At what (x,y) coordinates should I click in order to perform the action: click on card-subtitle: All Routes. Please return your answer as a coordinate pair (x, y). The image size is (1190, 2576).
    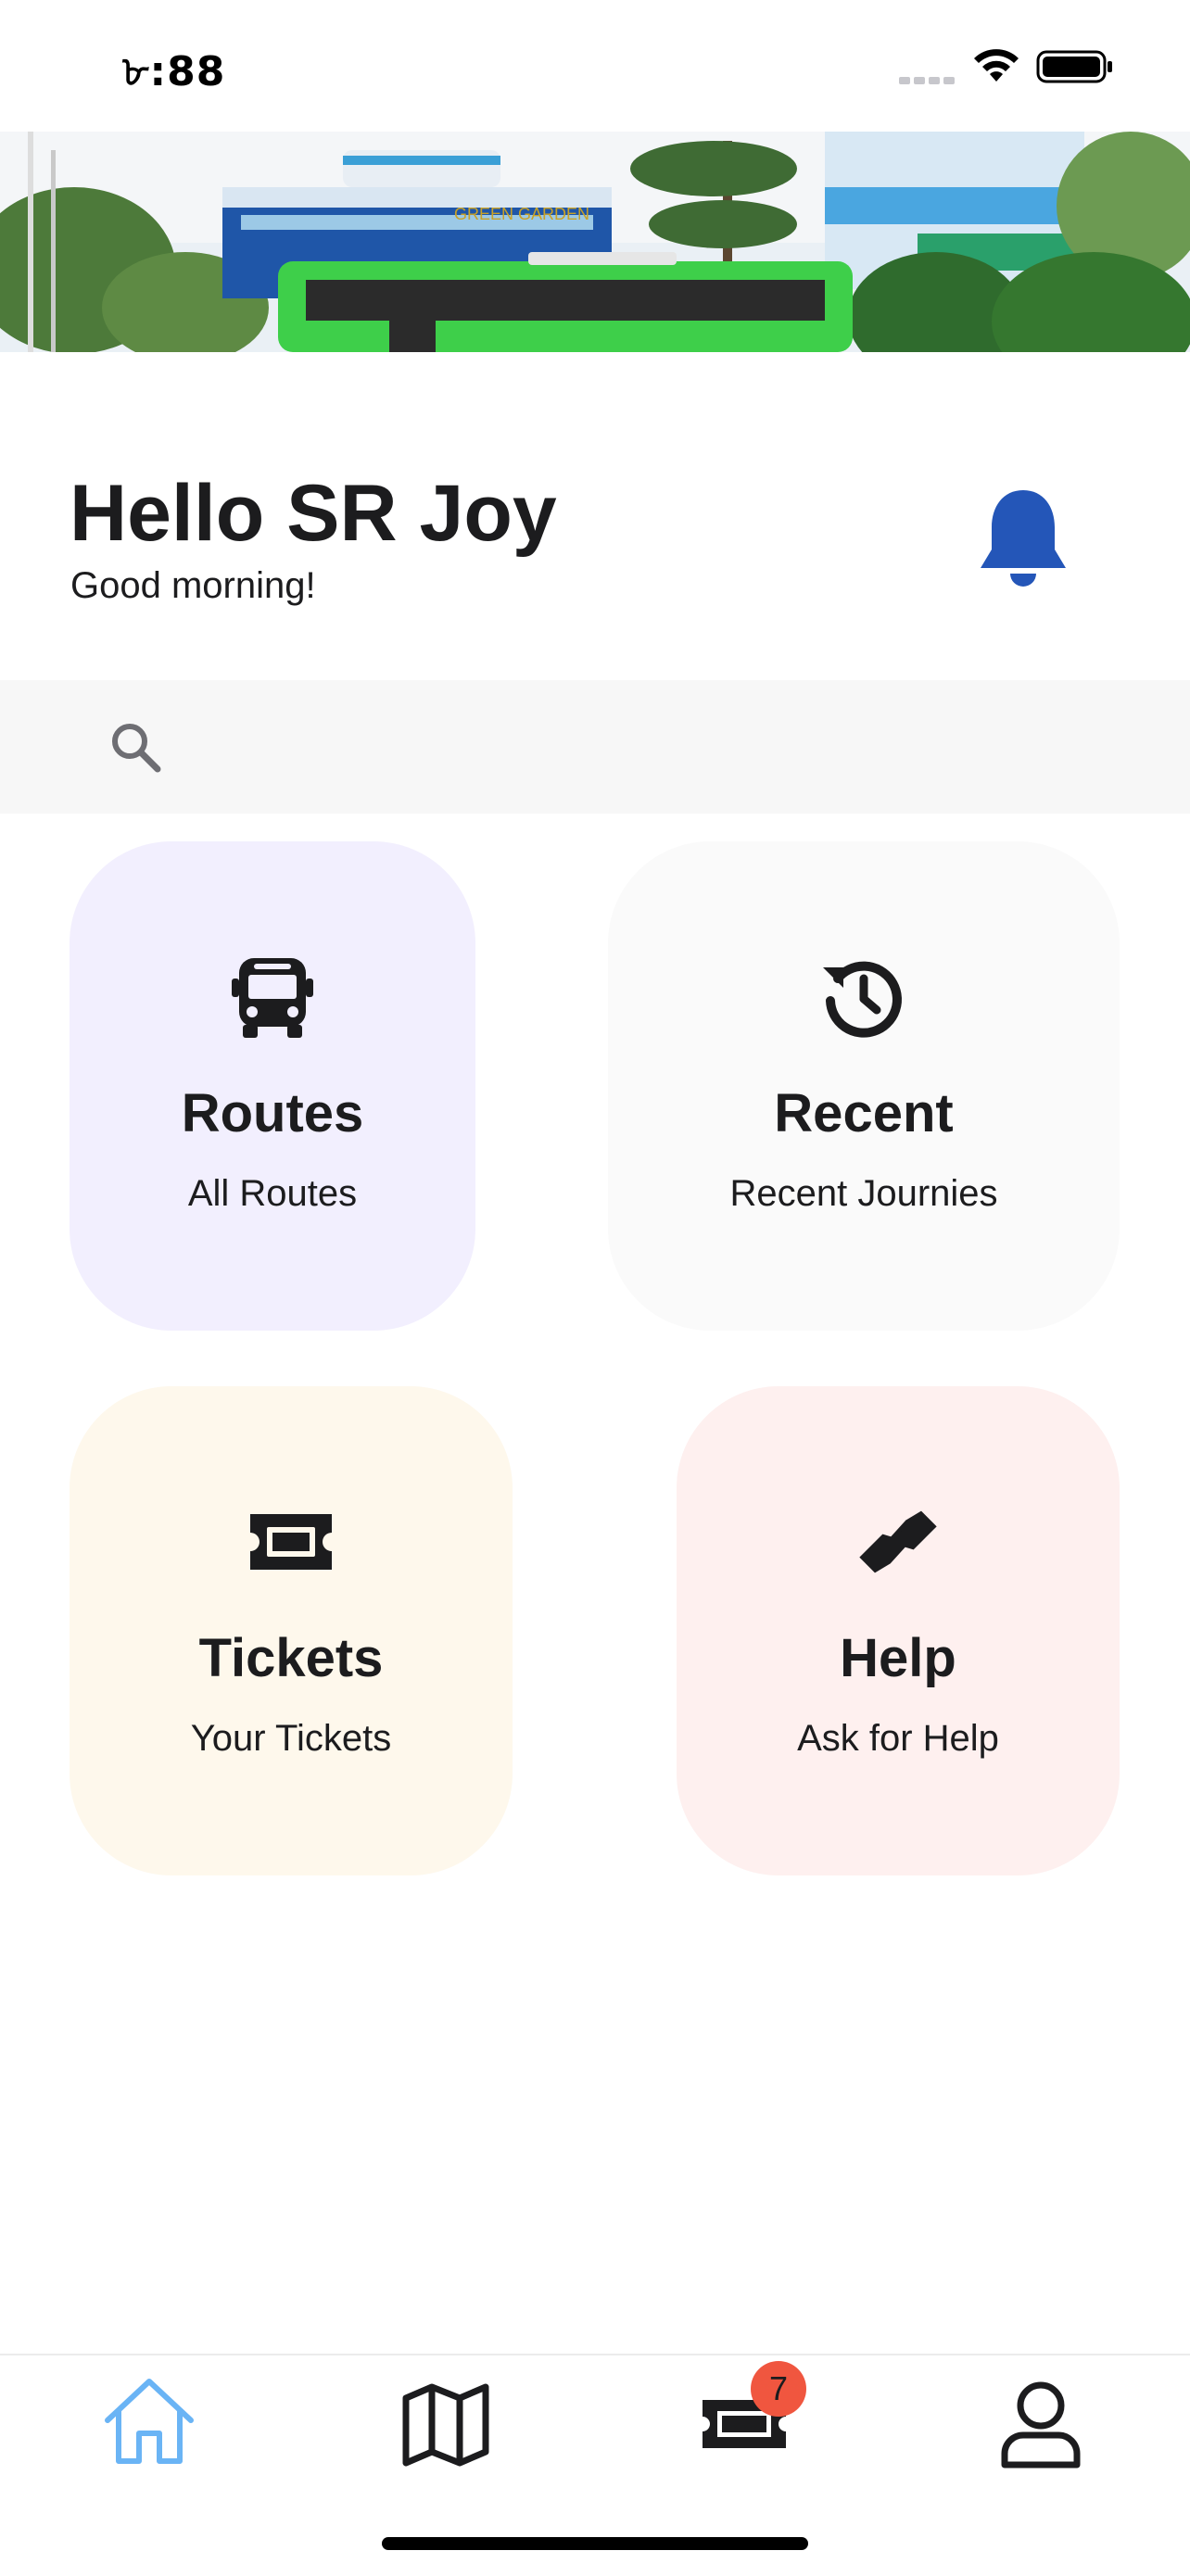
    Looking at the image, I should click on (272, 1194).